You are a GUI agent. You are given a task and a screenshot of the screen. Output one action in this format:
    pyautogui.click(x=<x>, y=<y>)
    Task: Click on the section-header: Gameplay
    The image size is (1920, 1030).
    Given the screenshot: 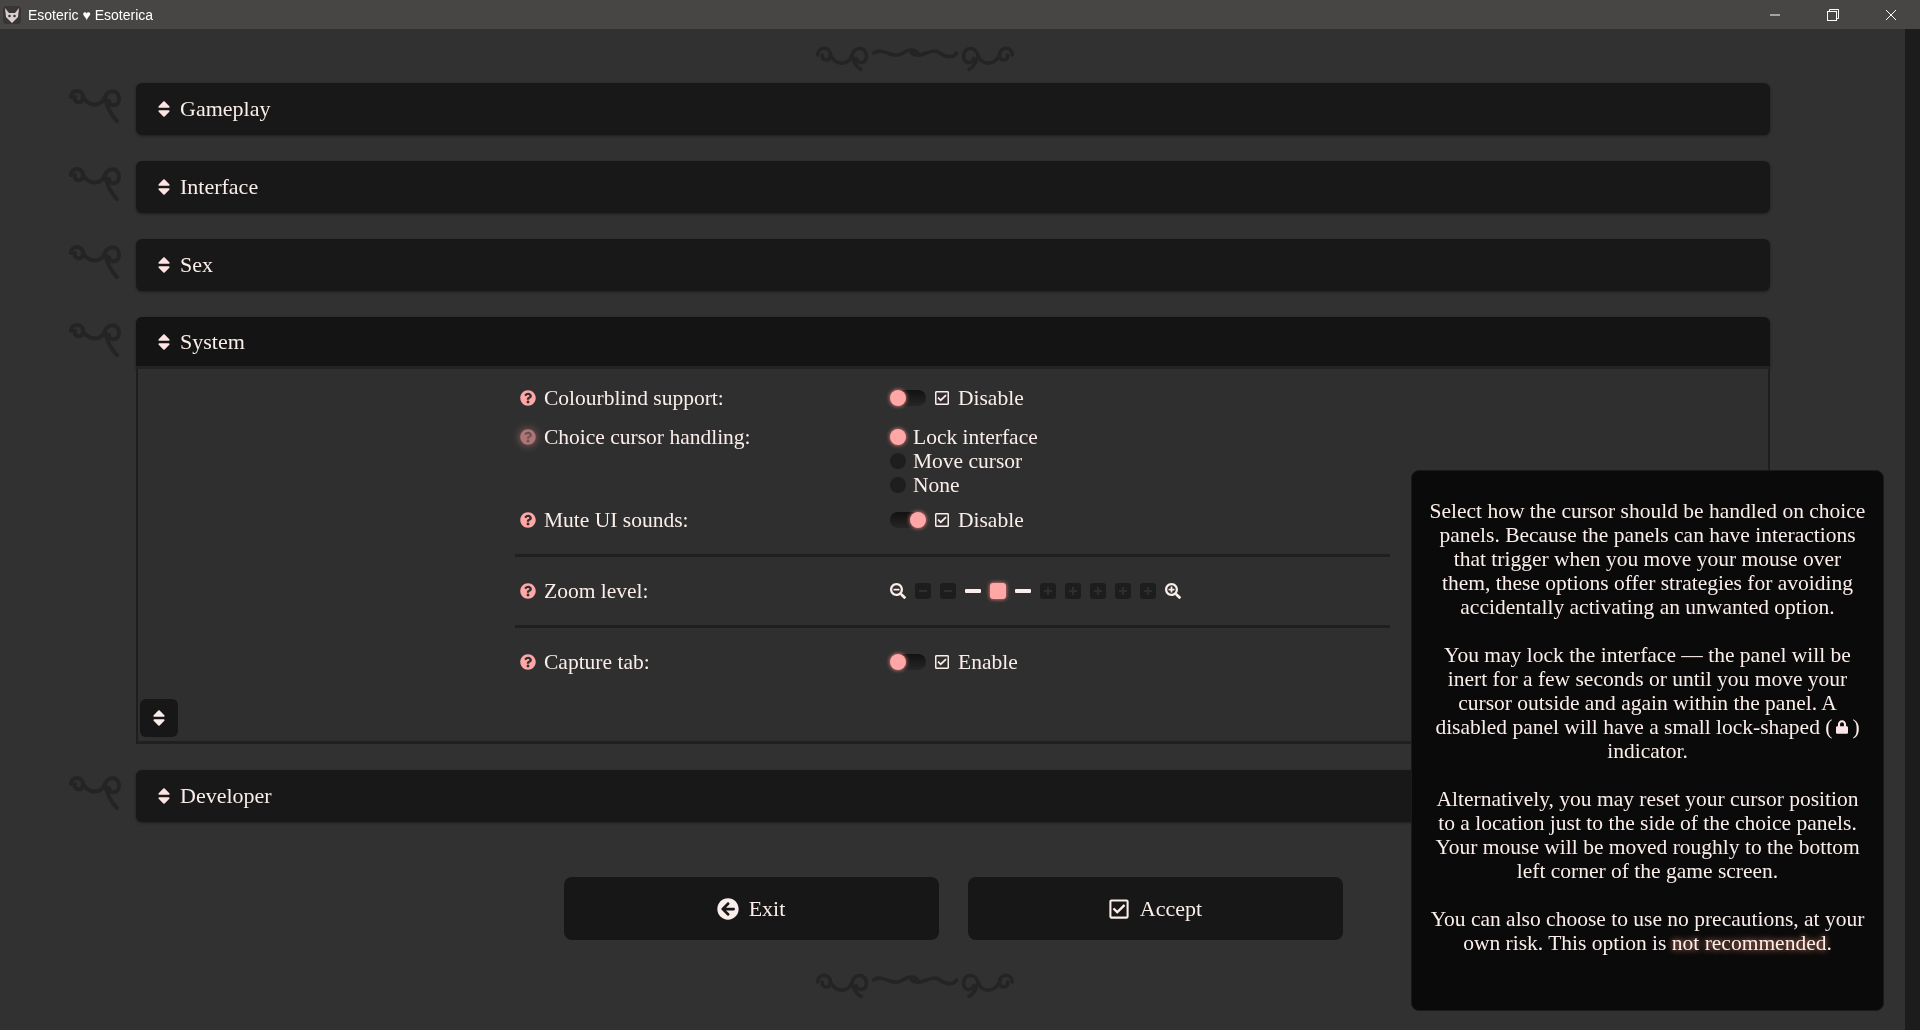 What is the action you would take?
    pyautogui.click(x=953, y=109)
    